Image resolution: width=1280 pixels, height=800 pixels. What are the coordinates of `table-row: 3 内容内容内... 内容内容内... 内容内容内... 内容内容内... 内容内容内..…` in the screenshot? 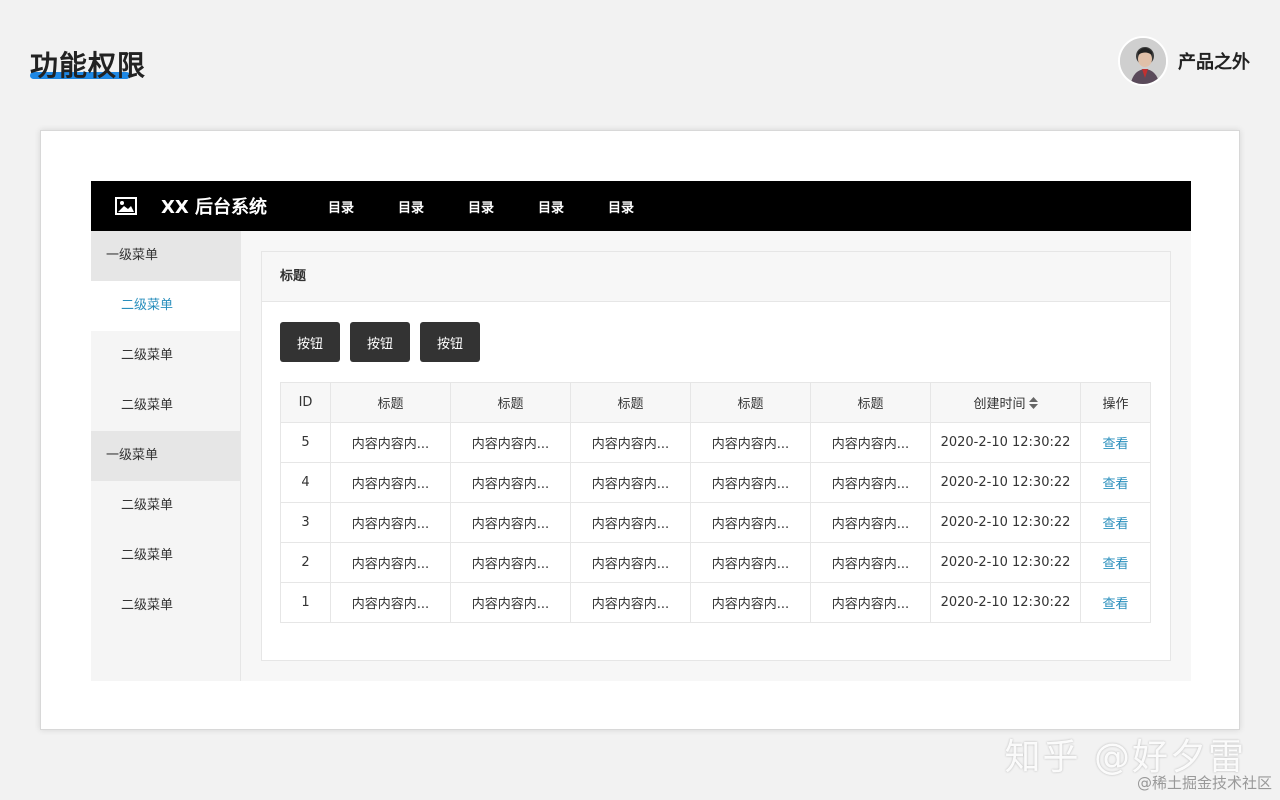 It's located at (715, 522).